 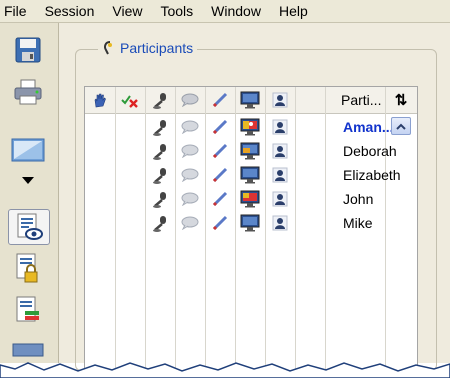 I want to click on save-button, so click(x=28, y=50).